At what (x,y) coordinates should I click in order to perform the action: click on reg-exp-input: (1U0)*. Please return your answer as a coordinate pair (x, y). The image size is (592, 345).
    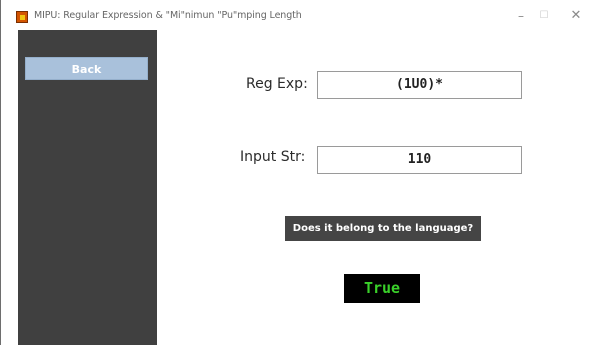
    Looking at the image, I should click on (419, 85).